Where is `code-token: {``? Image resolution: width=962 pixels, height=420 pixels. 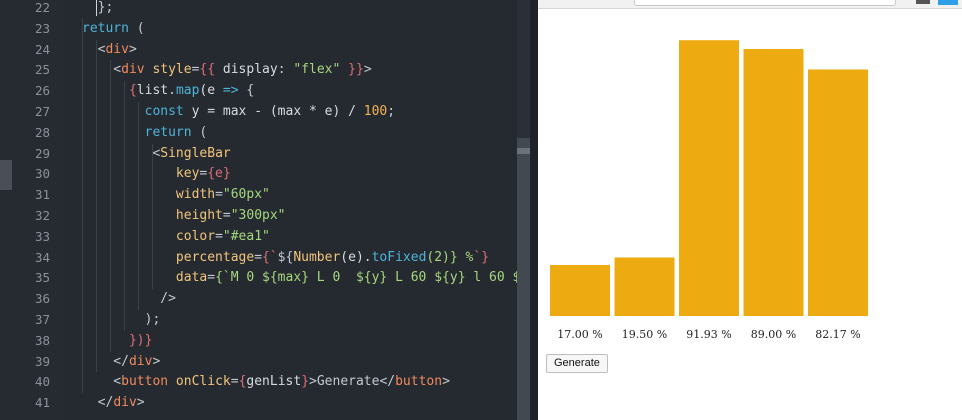 code-token: {` is located at coordinates (270, 257).